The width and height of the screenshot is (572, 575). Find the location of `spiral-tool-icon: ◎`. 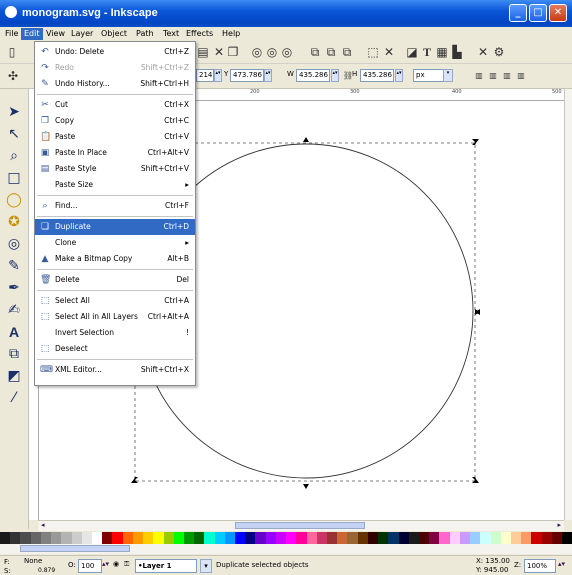

spiral-tool-icon: ◎ is located at coordinates (14, 244).